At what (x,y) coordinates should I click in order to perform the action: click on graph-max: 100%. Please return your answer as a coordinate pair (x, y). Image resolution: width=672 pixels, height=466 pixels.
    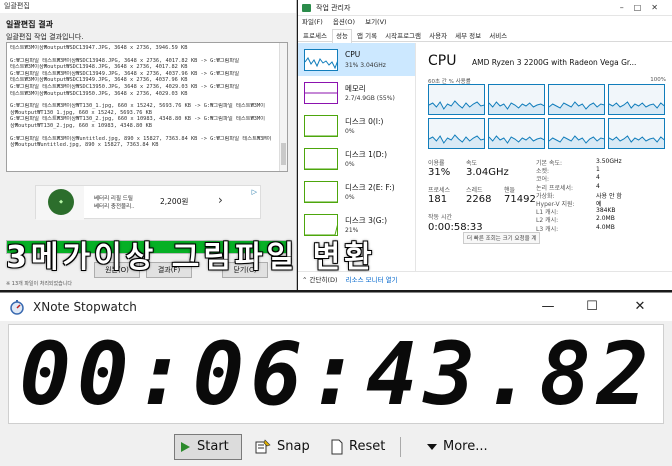
    Looking at the image, I should click on (658, 80).